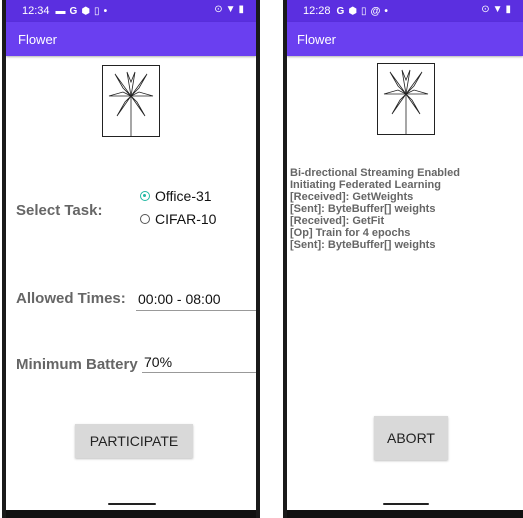  What do you see at coordinates (258, 259) in the screenshot?
I see `device-frame-left-edge` at bounding box center [258, 259].